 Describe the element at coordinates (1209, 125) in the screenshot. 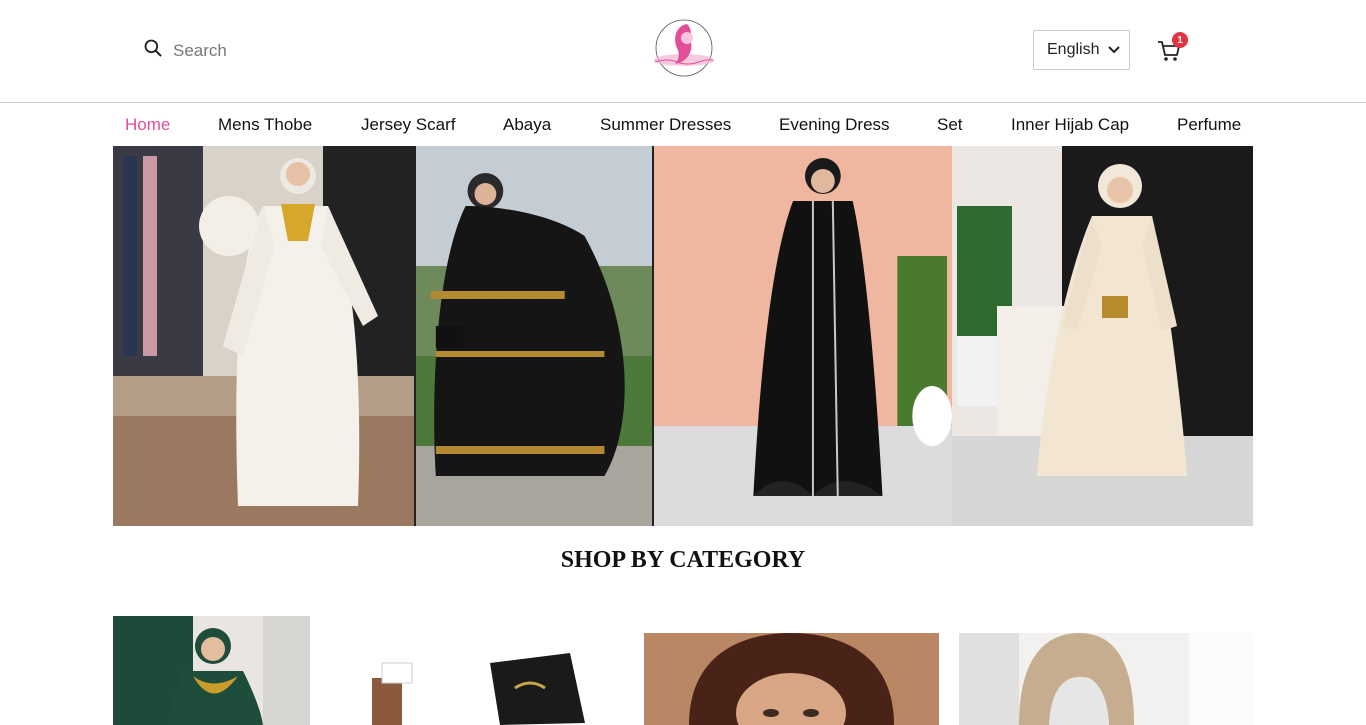

I see `nav-item-perfume: Perfume` at that location.